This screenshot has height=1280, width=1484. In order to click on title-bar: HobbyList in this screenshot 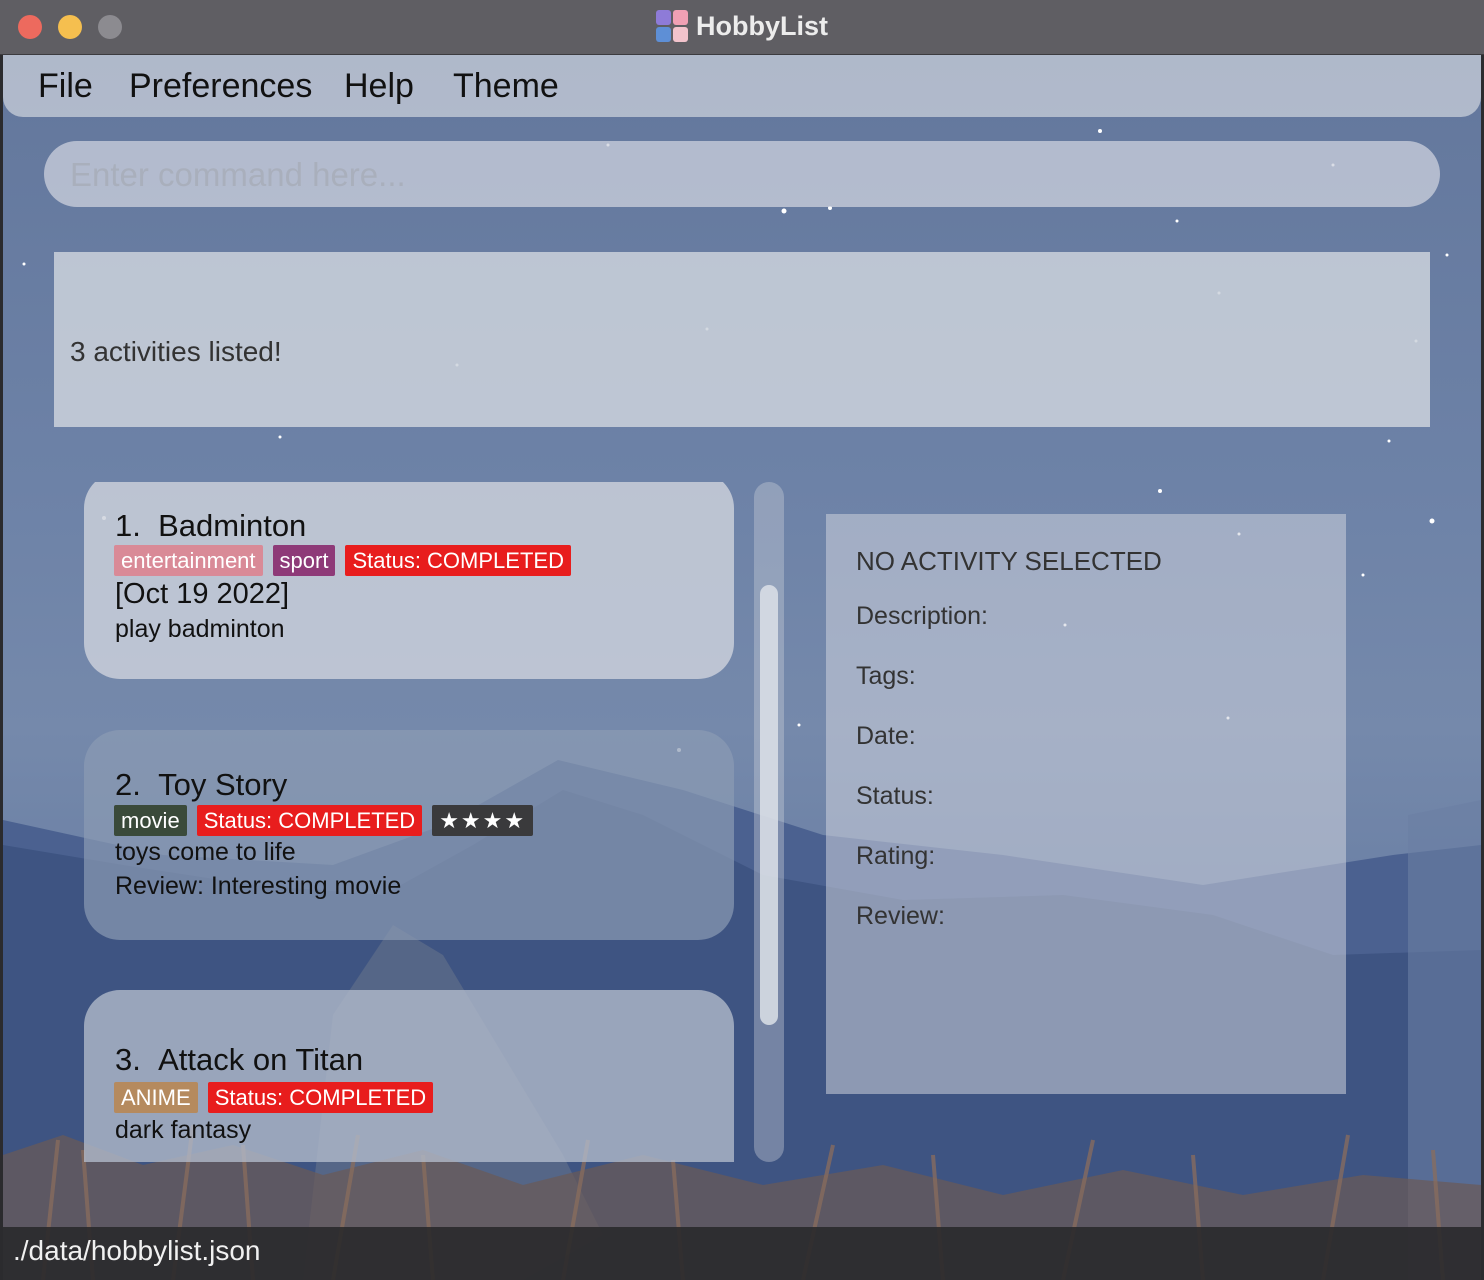, I will do `click(742, 27)`.